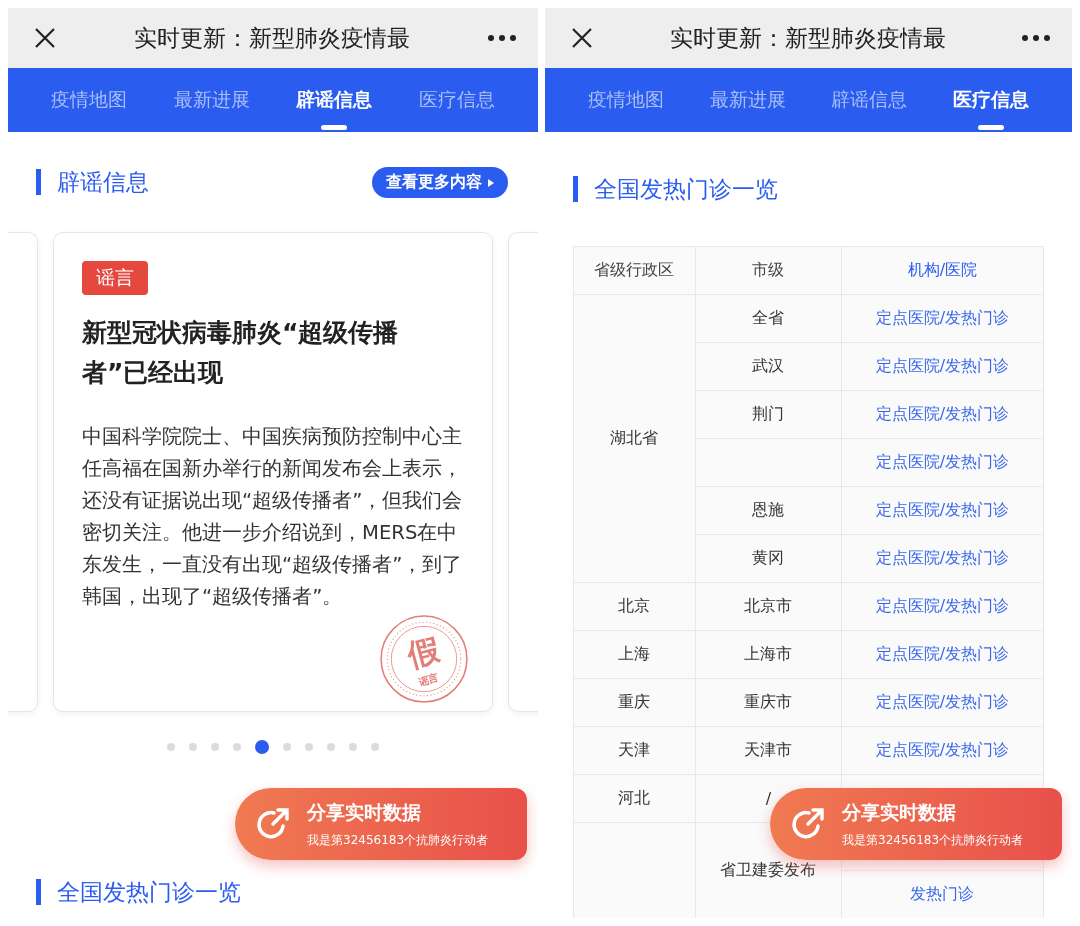  I want to click on province-cell: 重庆, so click(634, 702).